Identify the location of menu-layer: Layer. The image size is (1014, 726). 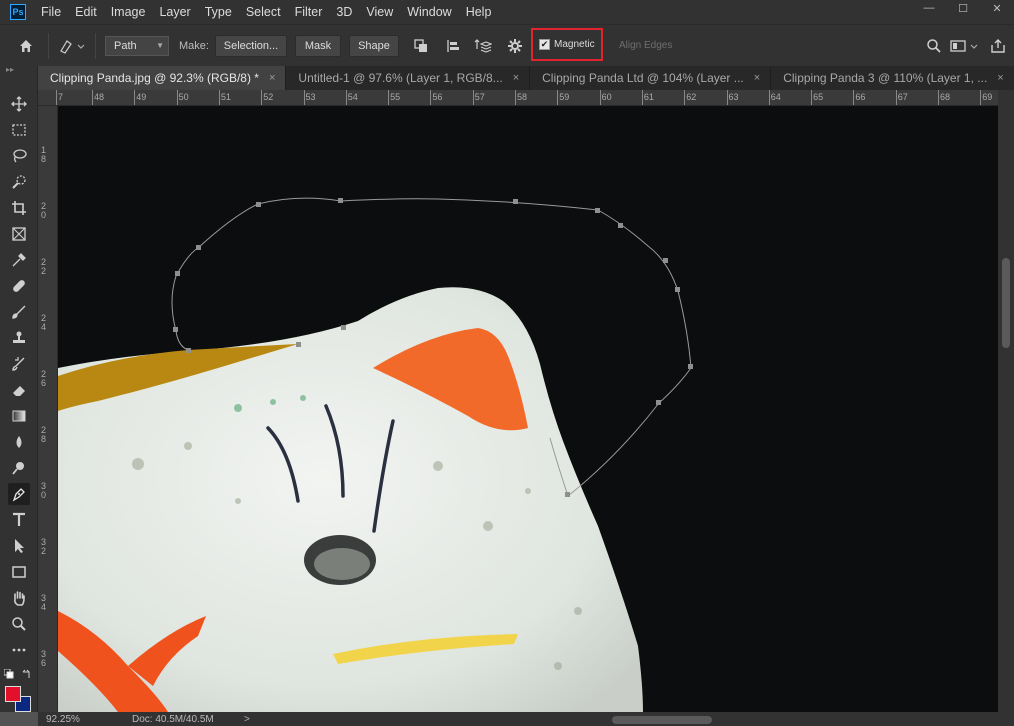
(174, 12).